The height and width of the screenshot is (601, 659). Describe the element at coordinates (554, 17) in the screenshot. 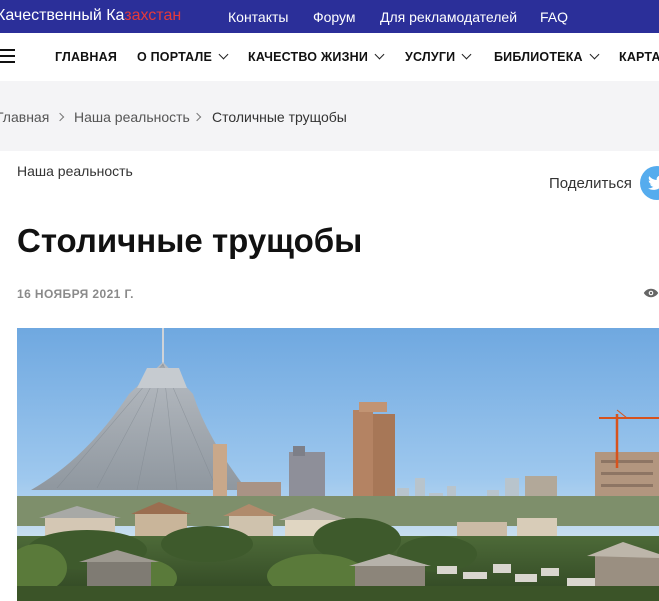

I see `top-link-faq: FAQ` at that location.